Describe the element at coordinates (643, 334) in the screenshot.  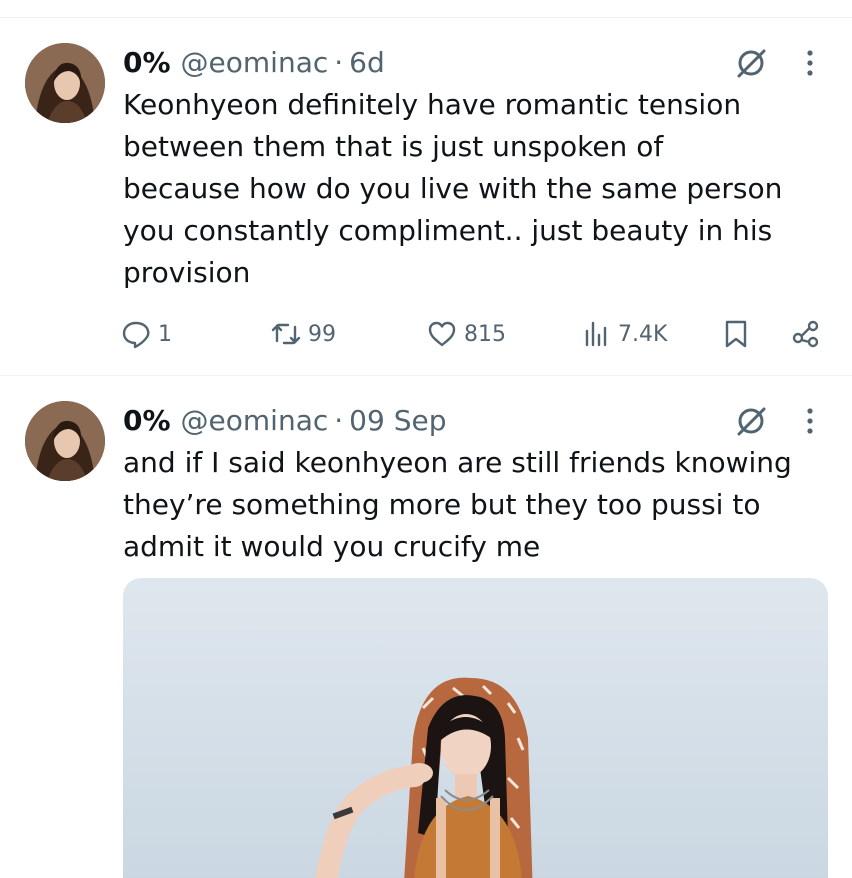
I see `views-count: 7.4K` at that location.